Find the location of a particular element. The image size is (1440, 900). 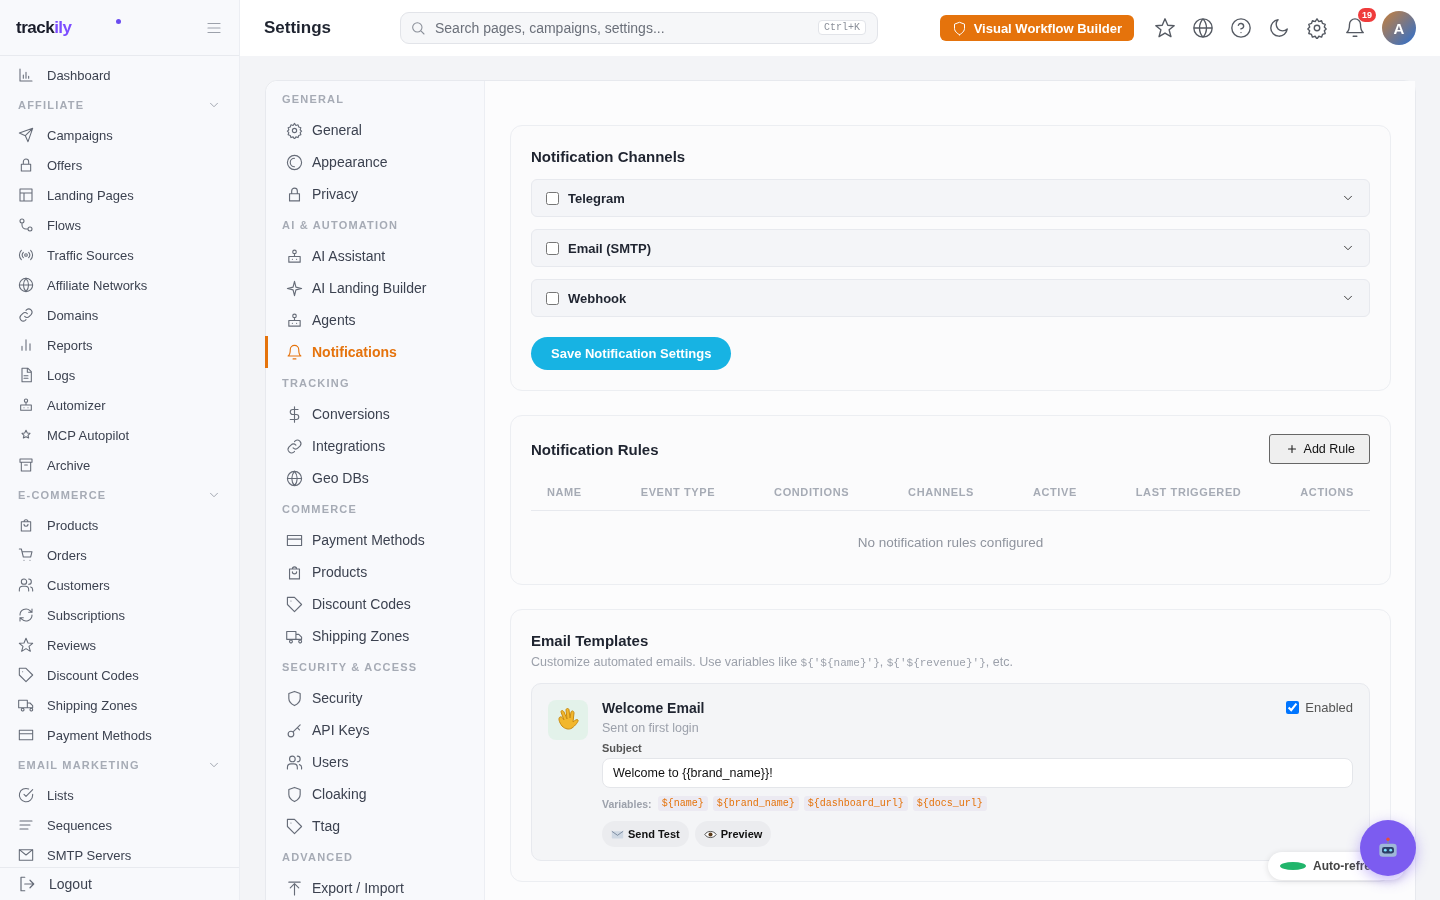

globe-icon is located at coordinates (1203, 28).